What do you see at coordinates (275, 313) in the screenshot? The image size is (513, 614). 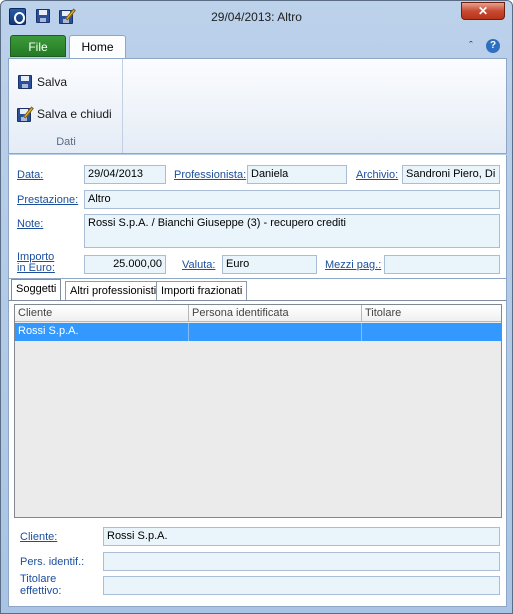 I see `column-header-persona: Persona identificata` at bounding box center [275, 313].